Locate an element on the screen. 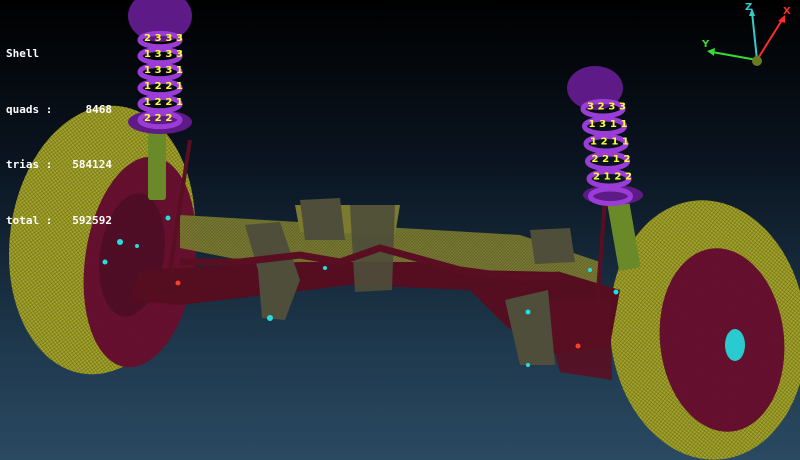 This screenshot has height=460, width=800. left-lower-arm is located at coordinates (300, 283).